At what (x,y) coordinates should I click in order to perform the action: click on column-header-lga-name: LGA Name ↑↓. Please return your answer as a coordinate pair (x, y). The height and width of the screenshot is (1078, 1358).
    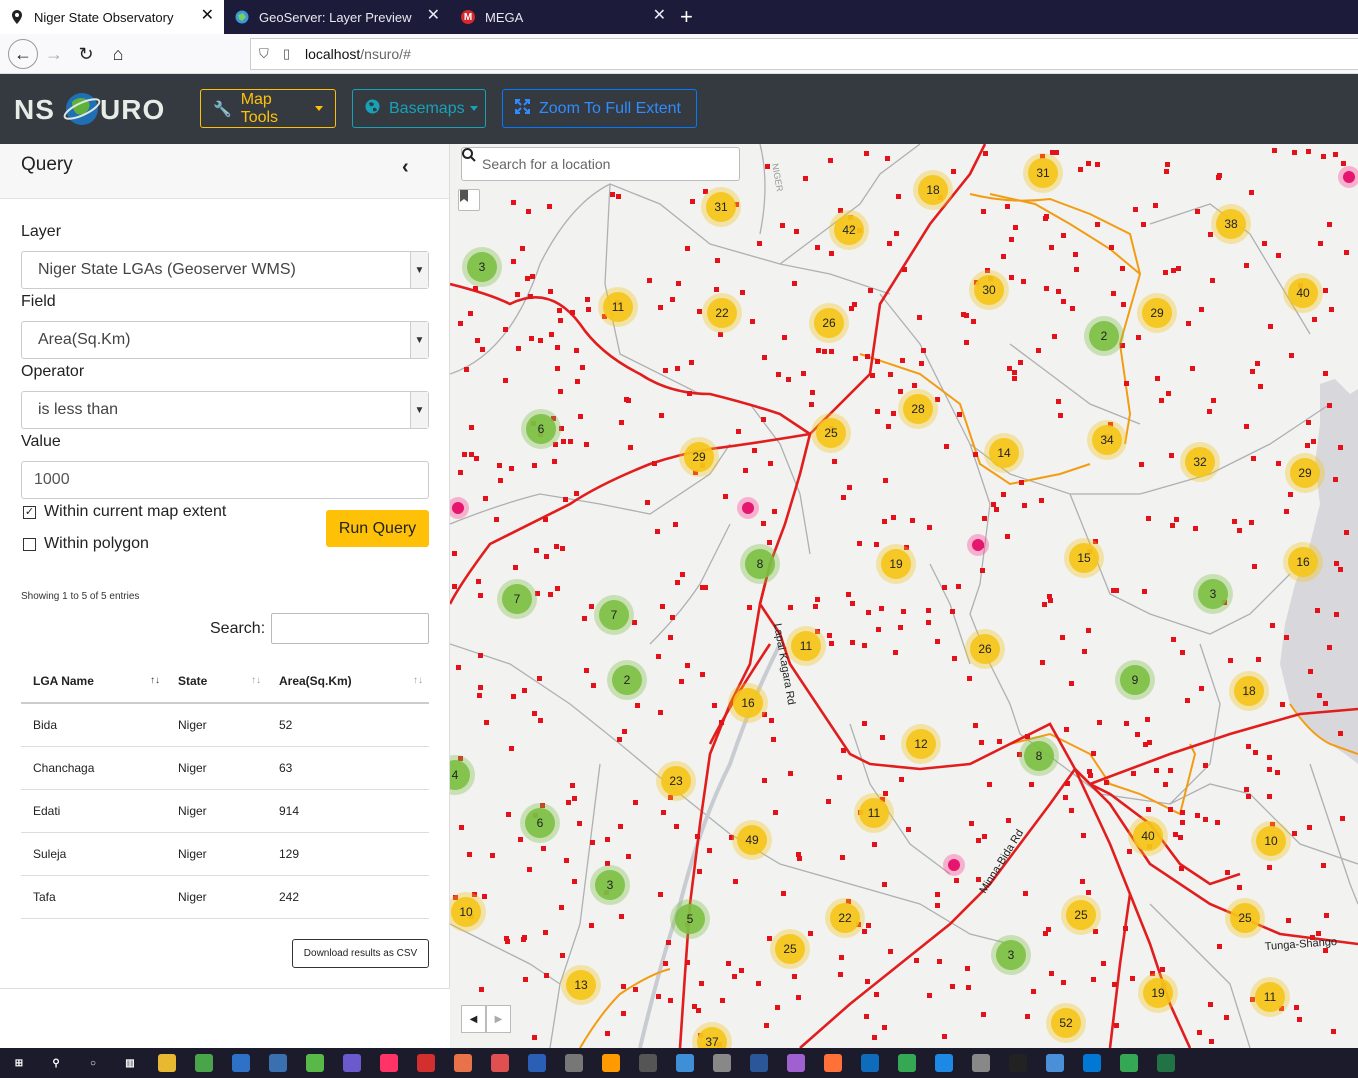
    Looking at the image, I should click on (93, 681).